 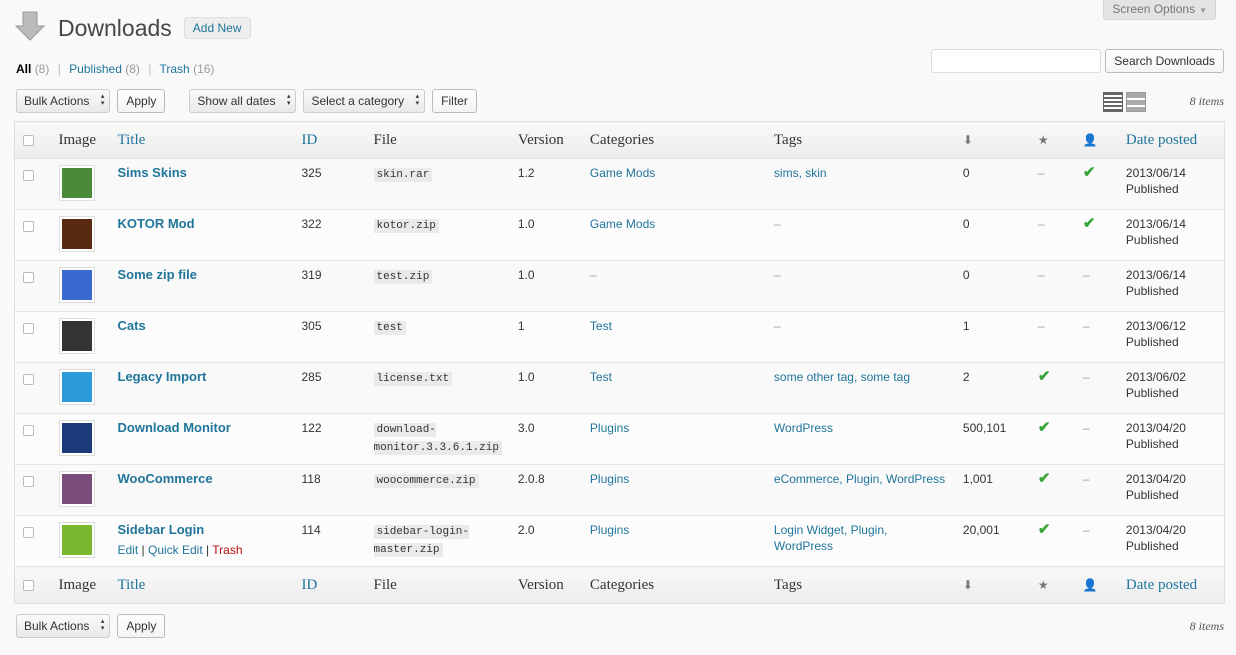 I want to click on tags-links: sims, skin, so click(x=800, y=173).